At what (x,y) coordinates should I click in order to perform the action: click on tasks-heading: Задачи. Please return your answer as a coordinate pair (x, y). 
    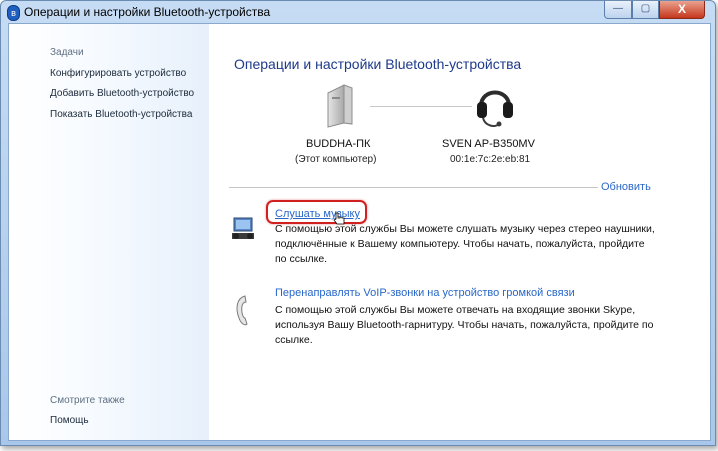
    Looking at the image, I should click on (67, 52).